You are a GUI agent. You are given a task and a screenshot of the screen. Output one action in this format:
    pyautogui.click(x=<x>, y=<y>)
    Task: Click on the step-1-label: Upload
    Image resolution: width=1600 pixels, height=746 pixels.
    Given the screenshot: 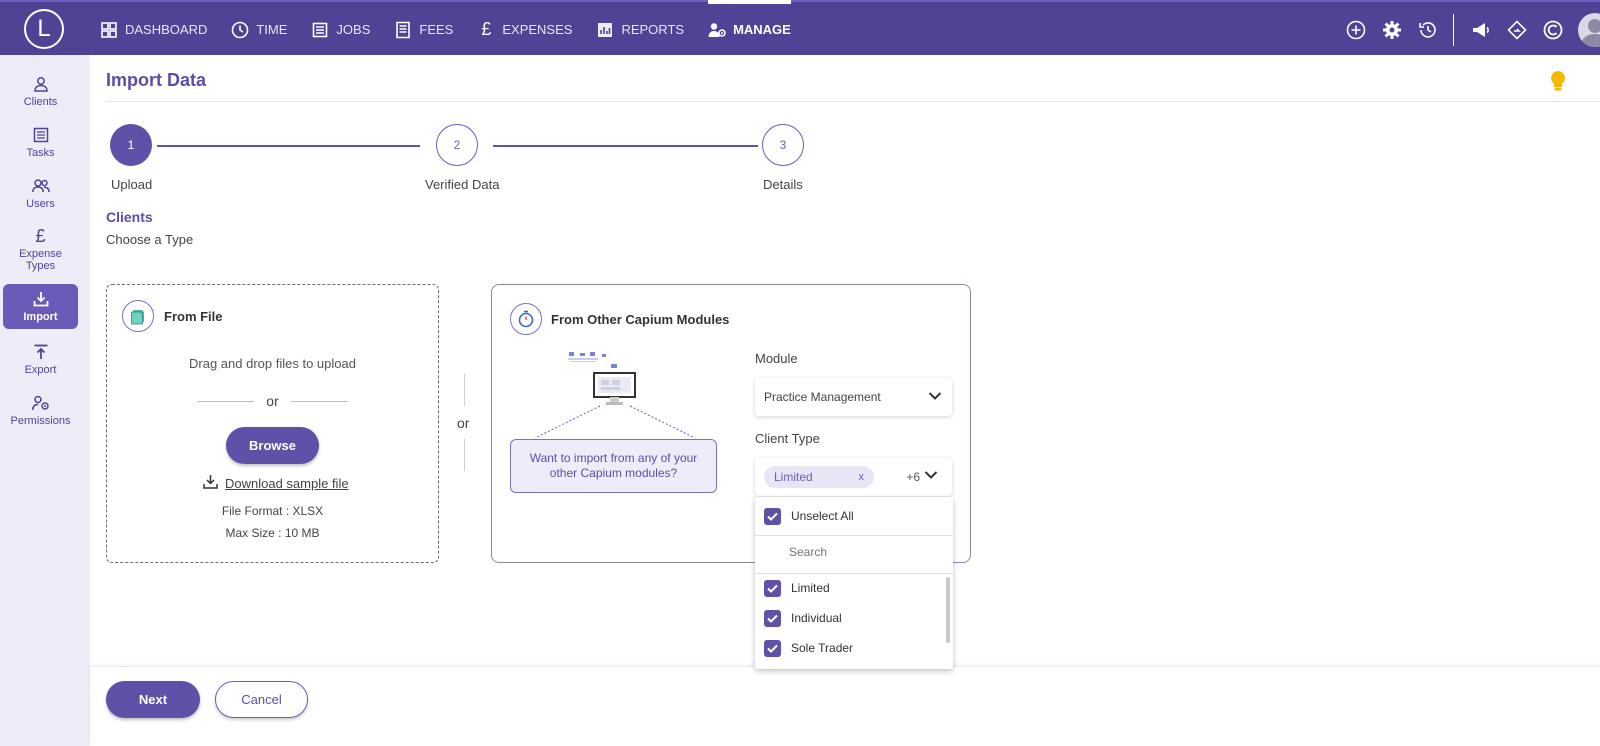 What is the action you would take?
    pyautogui.click(x=132, y=184)
    